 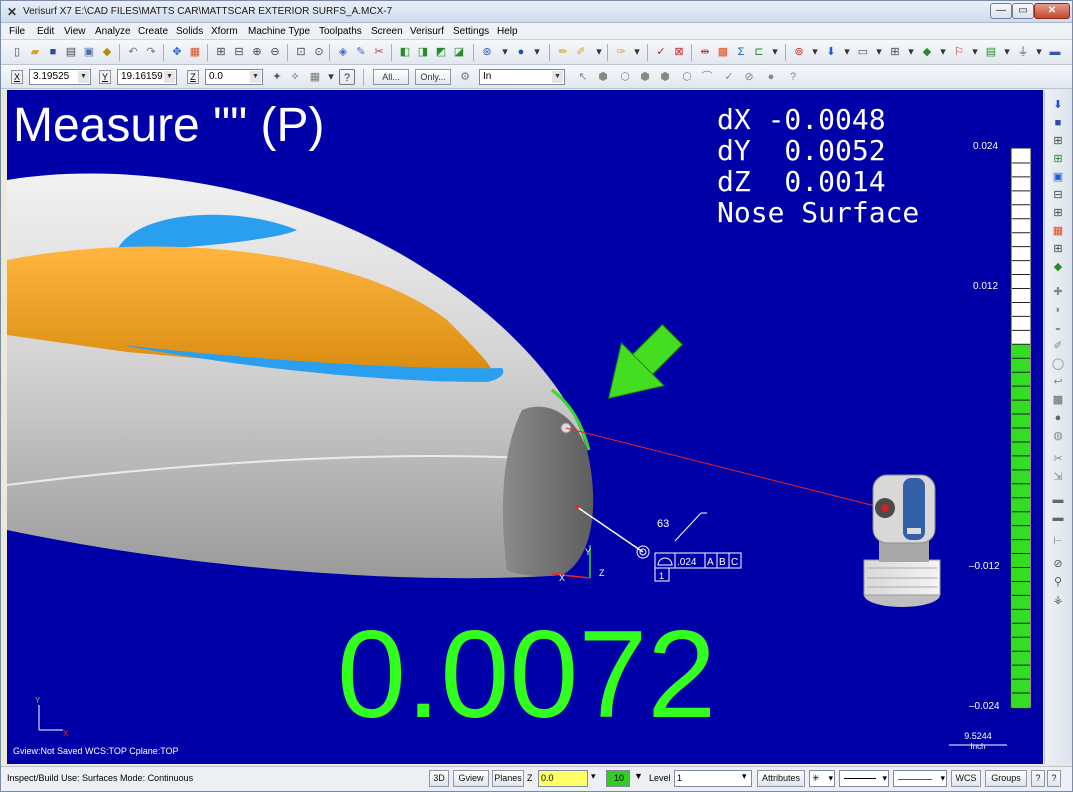 What do you see at coordinates (319, 52) in the screenshot?
I see `zoom-selected-icon: ⊙` at bounding box center [319, 52].